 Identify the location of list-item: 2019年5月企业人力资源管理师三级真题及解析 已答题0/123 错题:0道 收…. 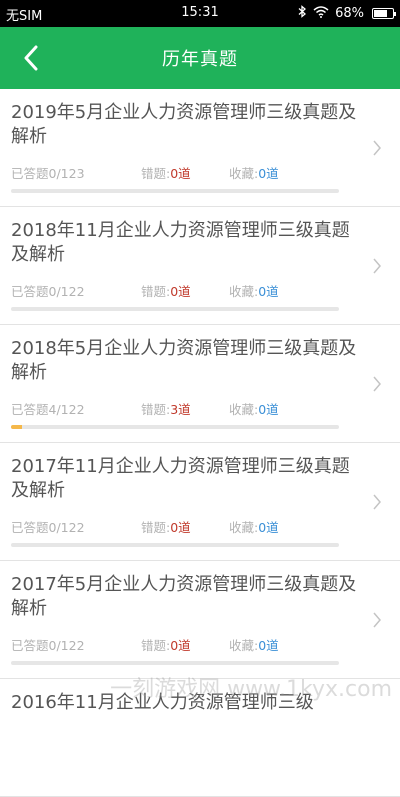
(200, 148).